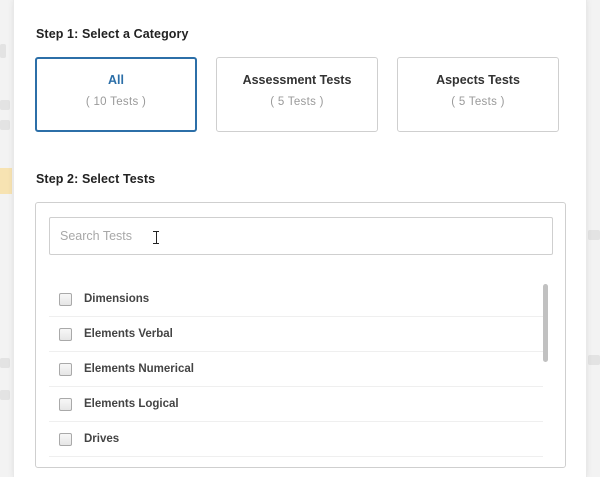 The image size is (600, 477). I want to click on test-item-elements-logical: Elements Logical, so click(296, 404).